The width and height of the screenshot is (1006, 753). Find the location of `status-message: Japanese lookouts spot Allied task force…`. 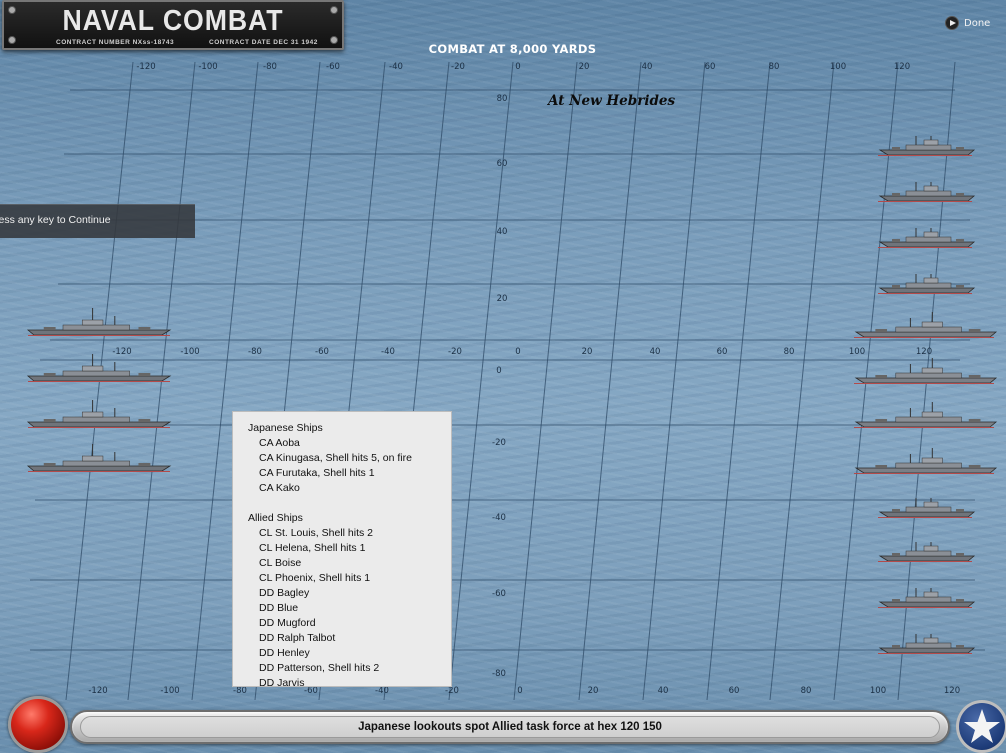

status-message: Japanese lookouts spot Allied task force… is located at coordinates (510, 727).